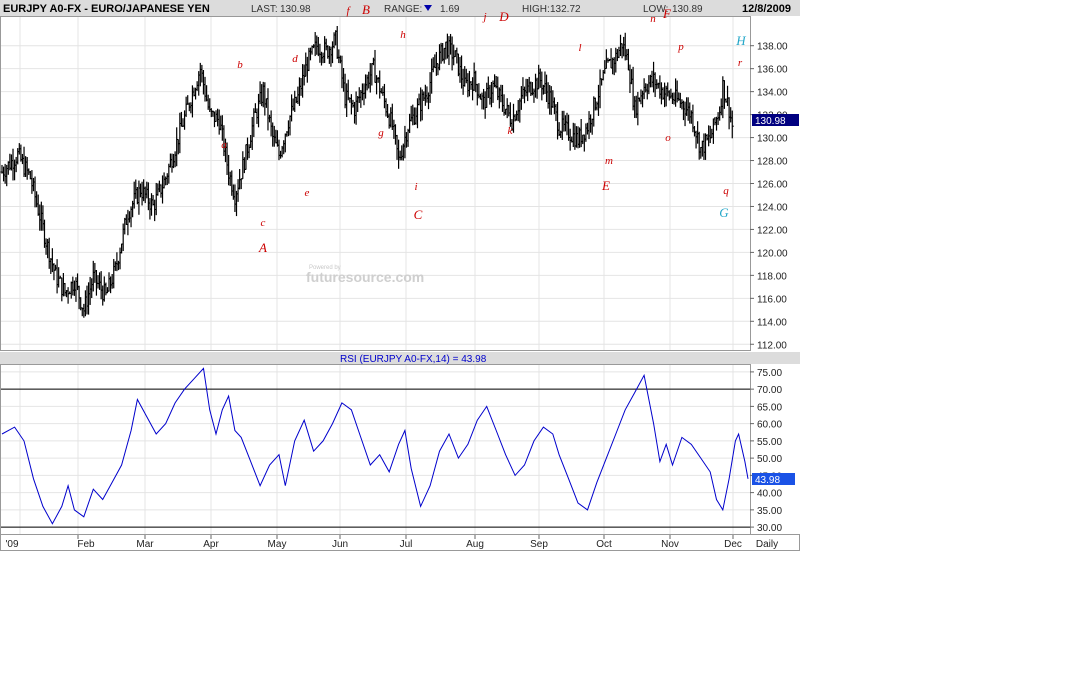  What do you see at coordinates (277, 544) in the screenshot?
I see `x-tick-label: May` at bounding box center [277, 544].